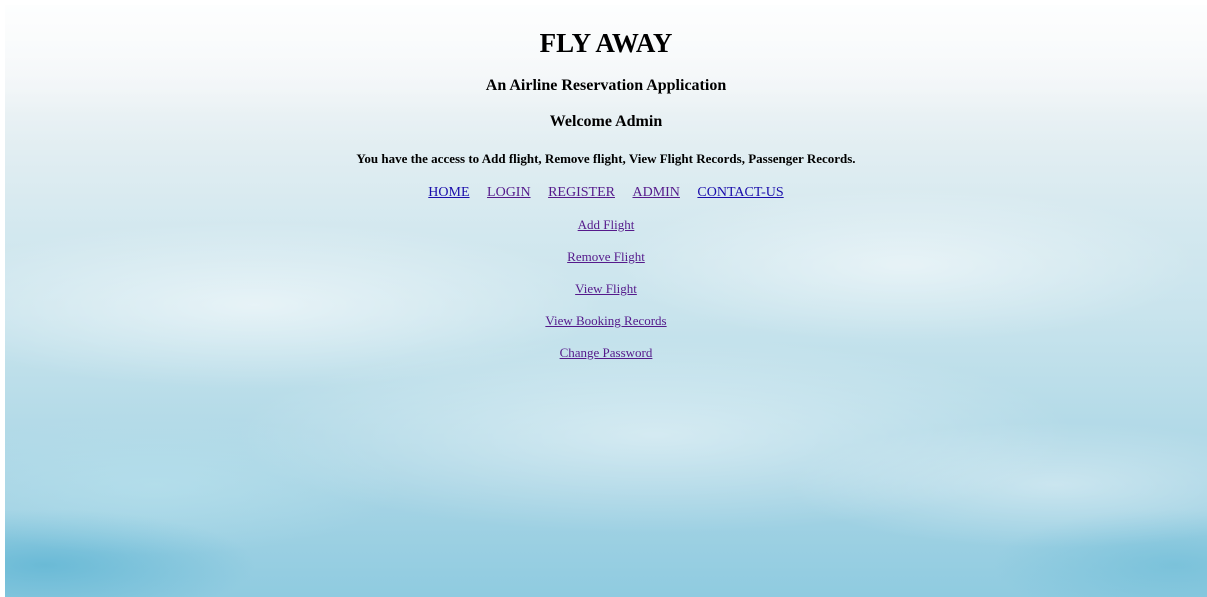 This screenshot has height=597, width=1207. Describe the element at coordinates (606, 232) in the screenshot. I see `add-flight-link: Add Flight` at that location.